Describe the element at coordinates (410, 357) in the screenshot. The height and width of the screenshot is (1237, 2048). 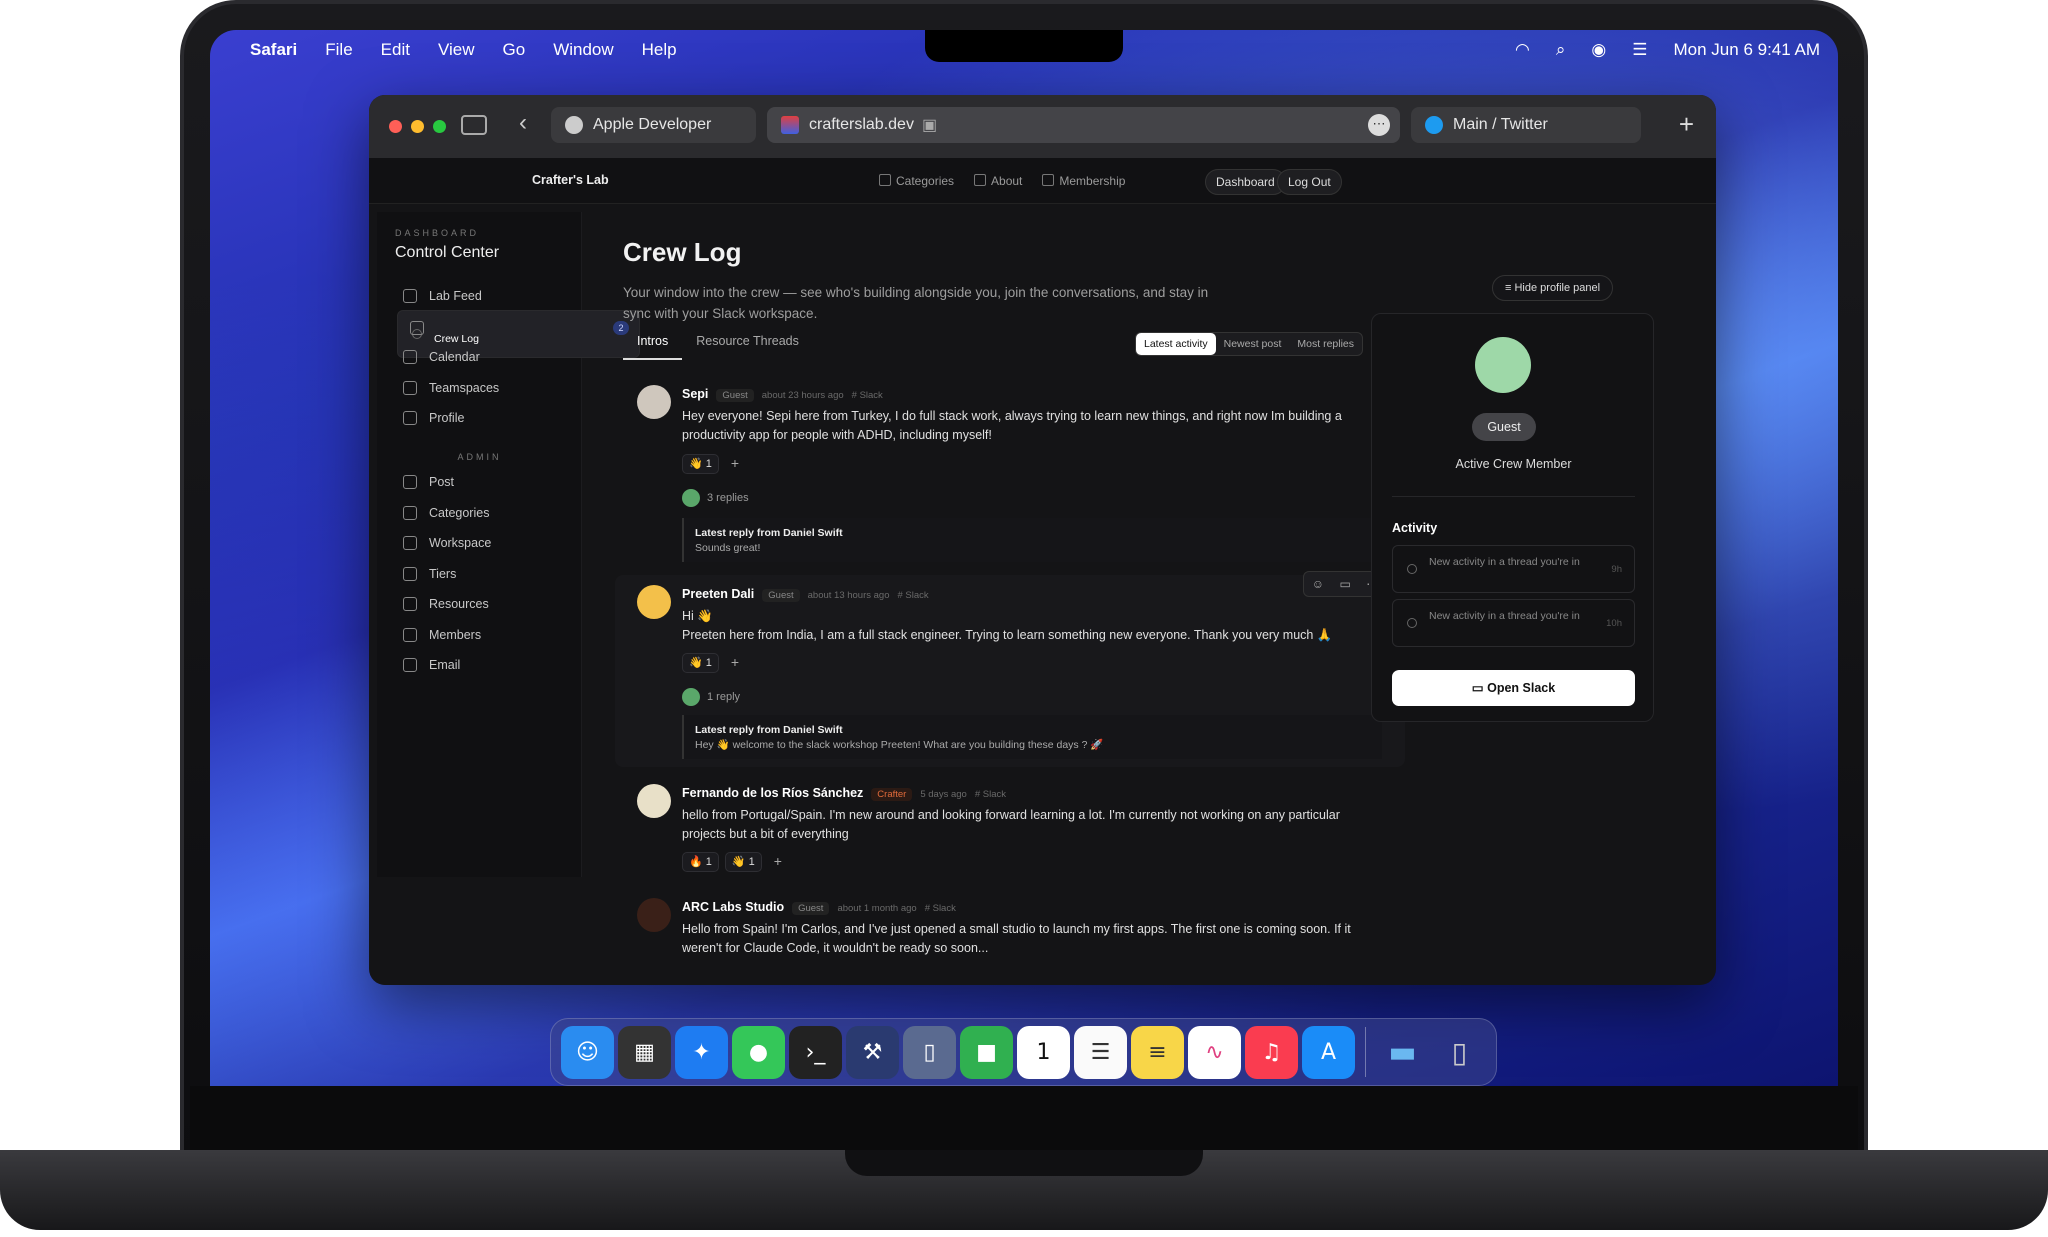
I see `calendar-icon` at that location.